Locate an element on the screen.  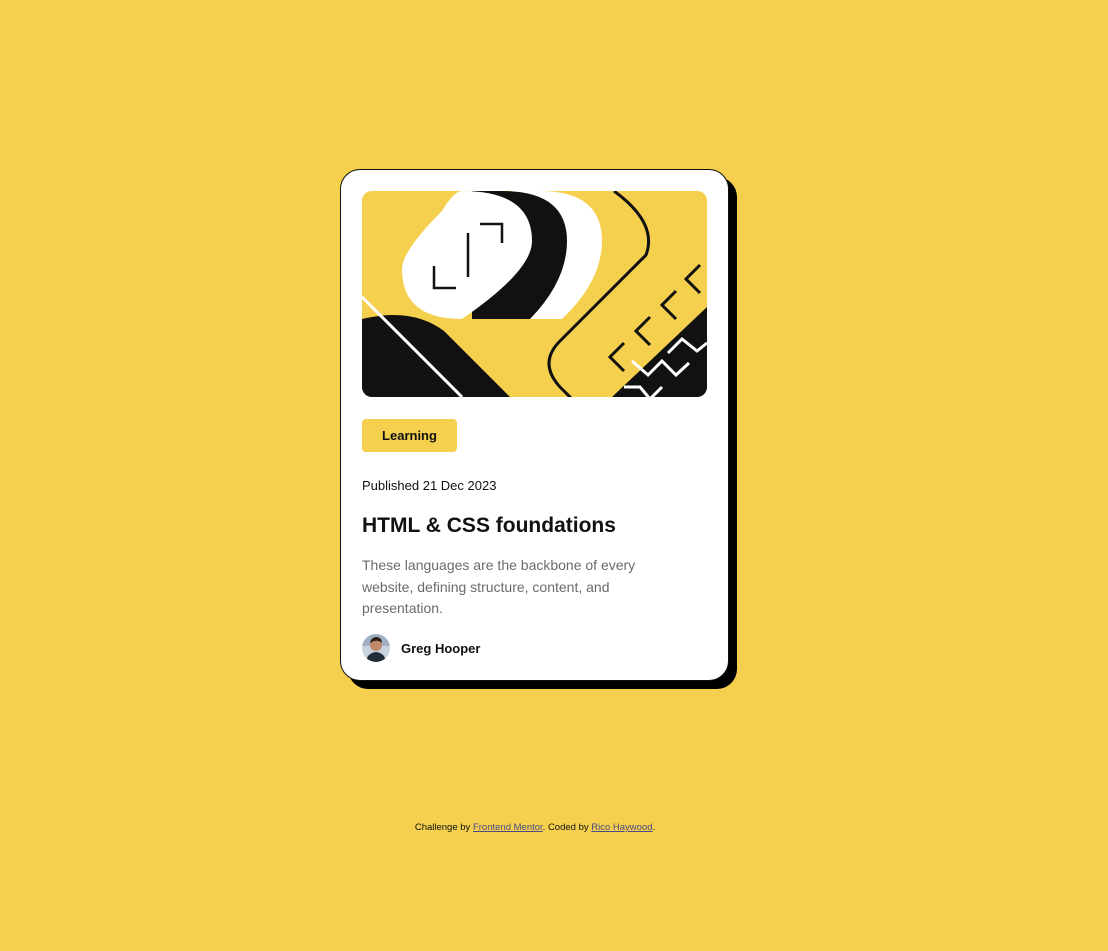
attribution-suffix: . is located at coordinates (654, 827).